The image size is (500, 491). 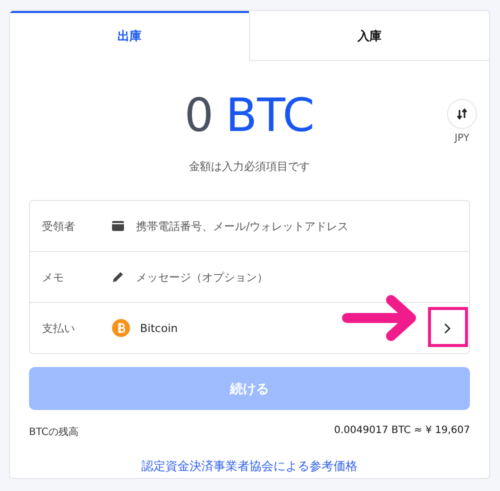 I want to click on pencil-icon, so click(x=118, y=277).